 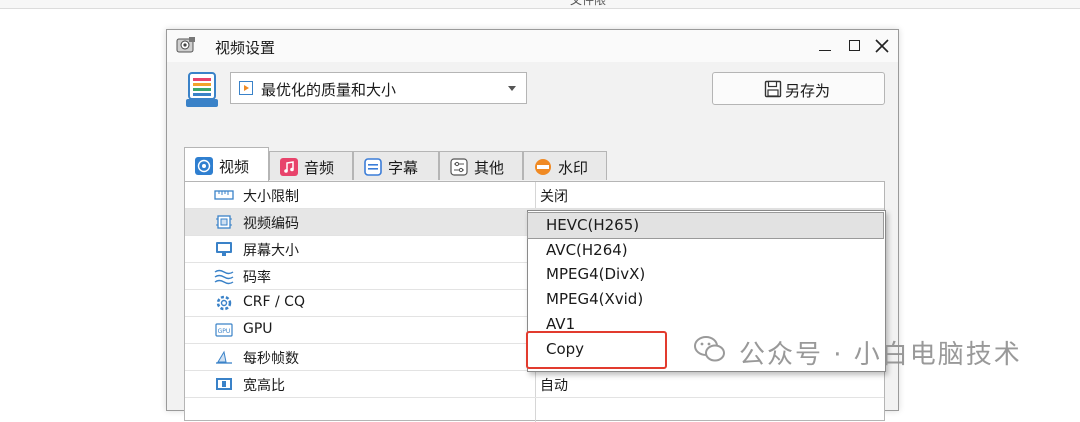 What do you see at coordinates (587, 250) in the screenshot?
I see `codec-option-label: AVC(H264)` at bounding box center [587, 250].